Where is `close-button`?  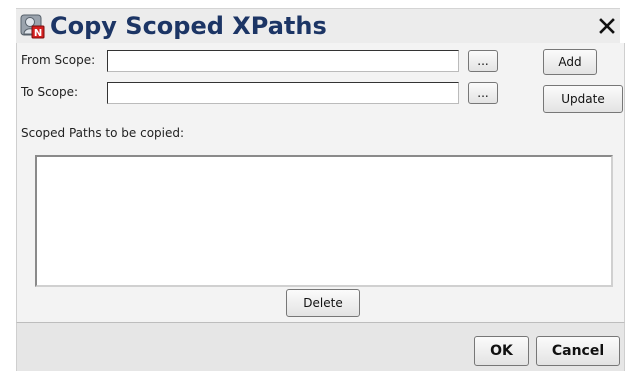
close-button is located at coordinates (607, 26).